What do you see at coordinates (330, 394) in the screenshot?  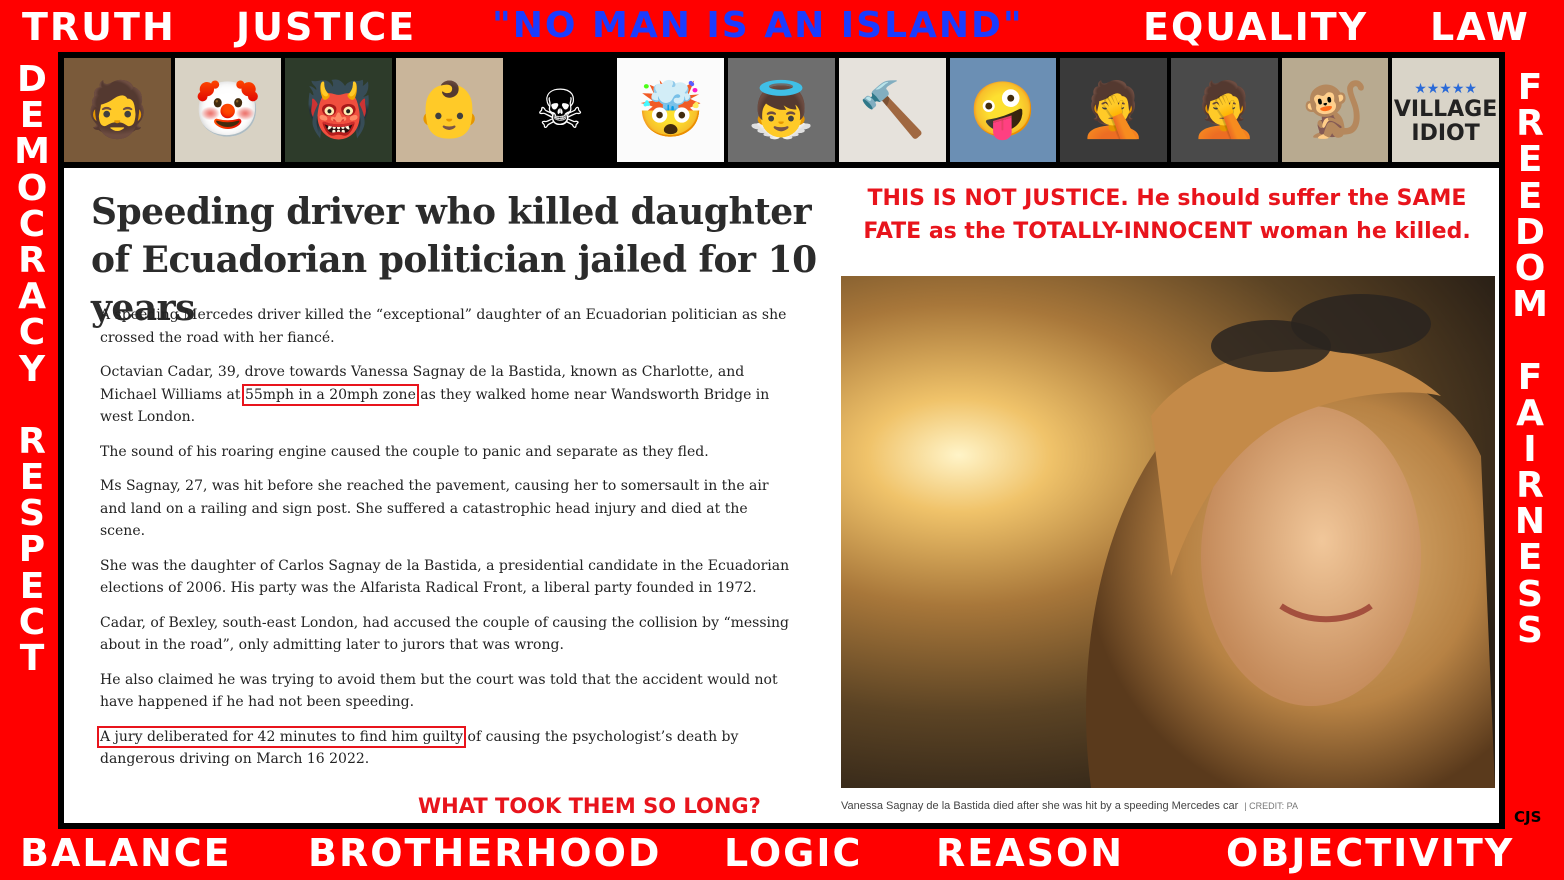 I see `highlight-speed: 55mph in a 20mph zone` at bounding box center [330, 394].